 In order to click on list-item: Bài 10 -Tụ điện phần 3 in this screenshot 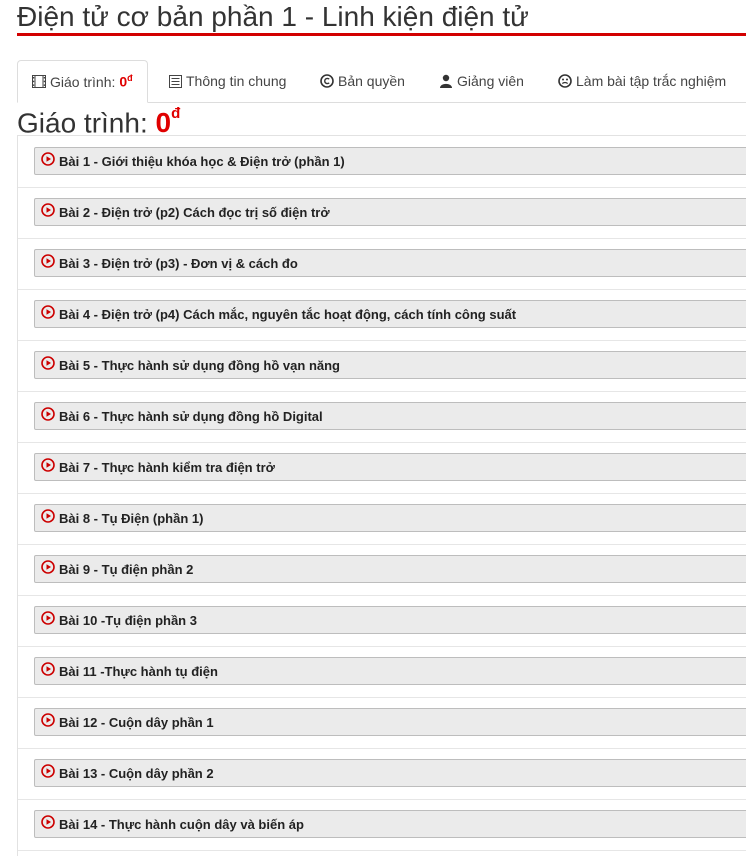, I will do `click(382, 621)`.